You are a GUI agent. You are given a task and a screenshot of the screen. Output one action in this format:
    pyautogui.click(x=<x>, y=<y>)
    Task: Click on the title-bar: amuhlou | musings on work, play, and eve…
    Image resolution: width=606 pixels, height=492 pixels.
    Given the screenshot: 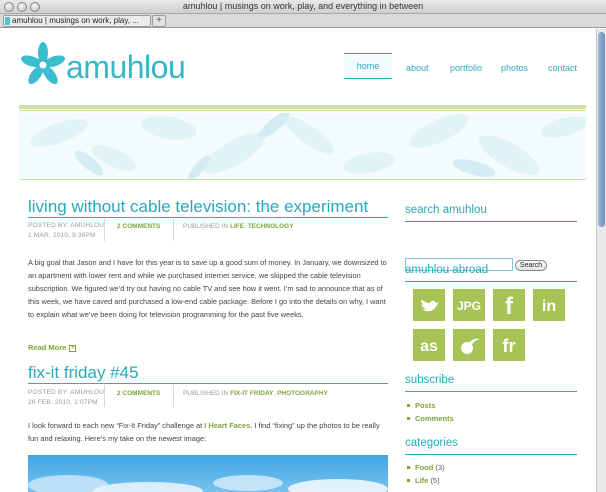 What is the action you would take?
    pyautogui.click(x=303, y=7)
    